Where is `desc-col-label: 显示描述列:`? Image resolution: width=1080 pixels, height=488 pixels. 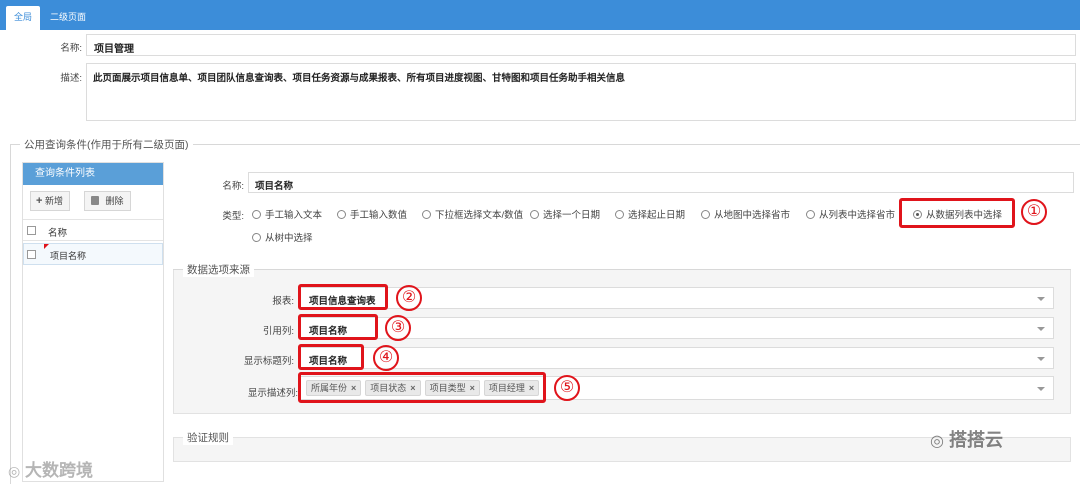 desc-col-label: 显示描述列: is located at coordinates (272, 393).